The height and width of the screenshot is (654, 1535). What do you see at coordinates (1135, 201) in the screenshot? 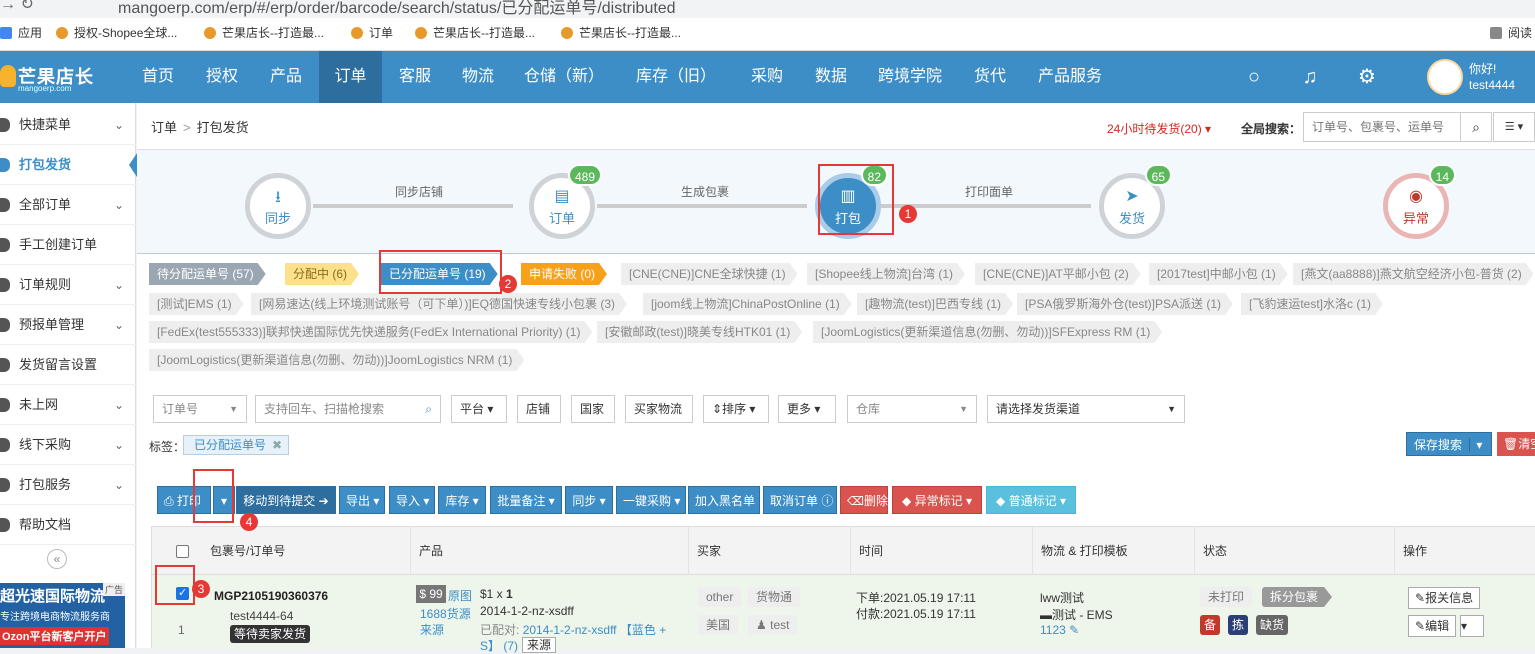
I see `step-ship: ➤ 发货 65` at bounding box center [1135, 201].